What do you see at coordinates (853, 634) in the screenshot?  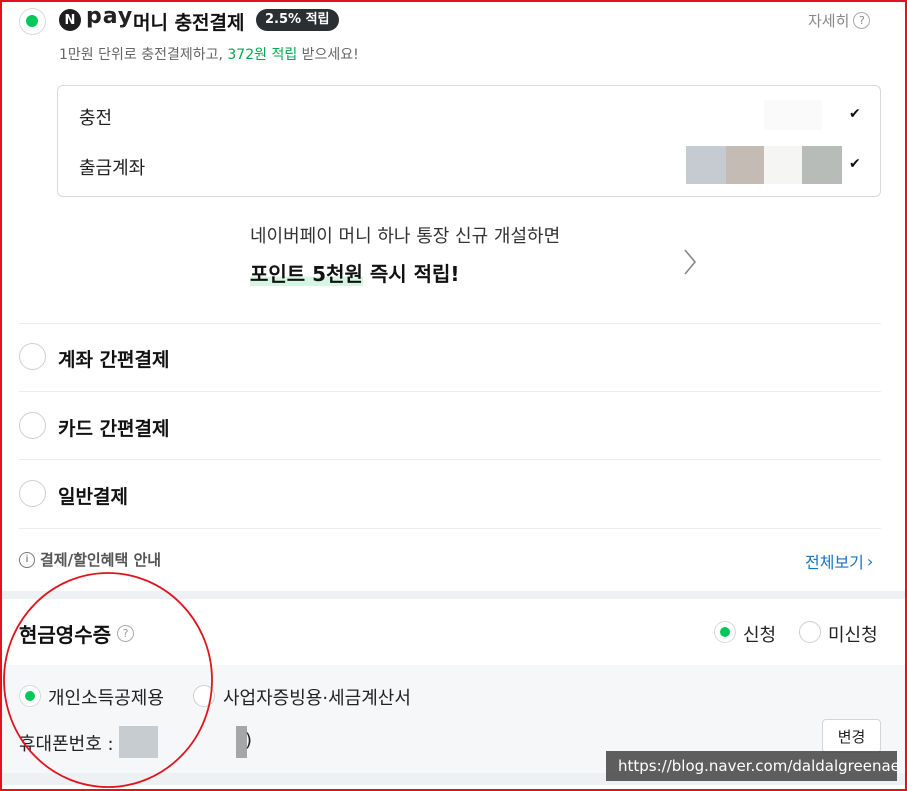 I see `receipt-no-apply-label: 미신청` at bounding box center [853, 634].